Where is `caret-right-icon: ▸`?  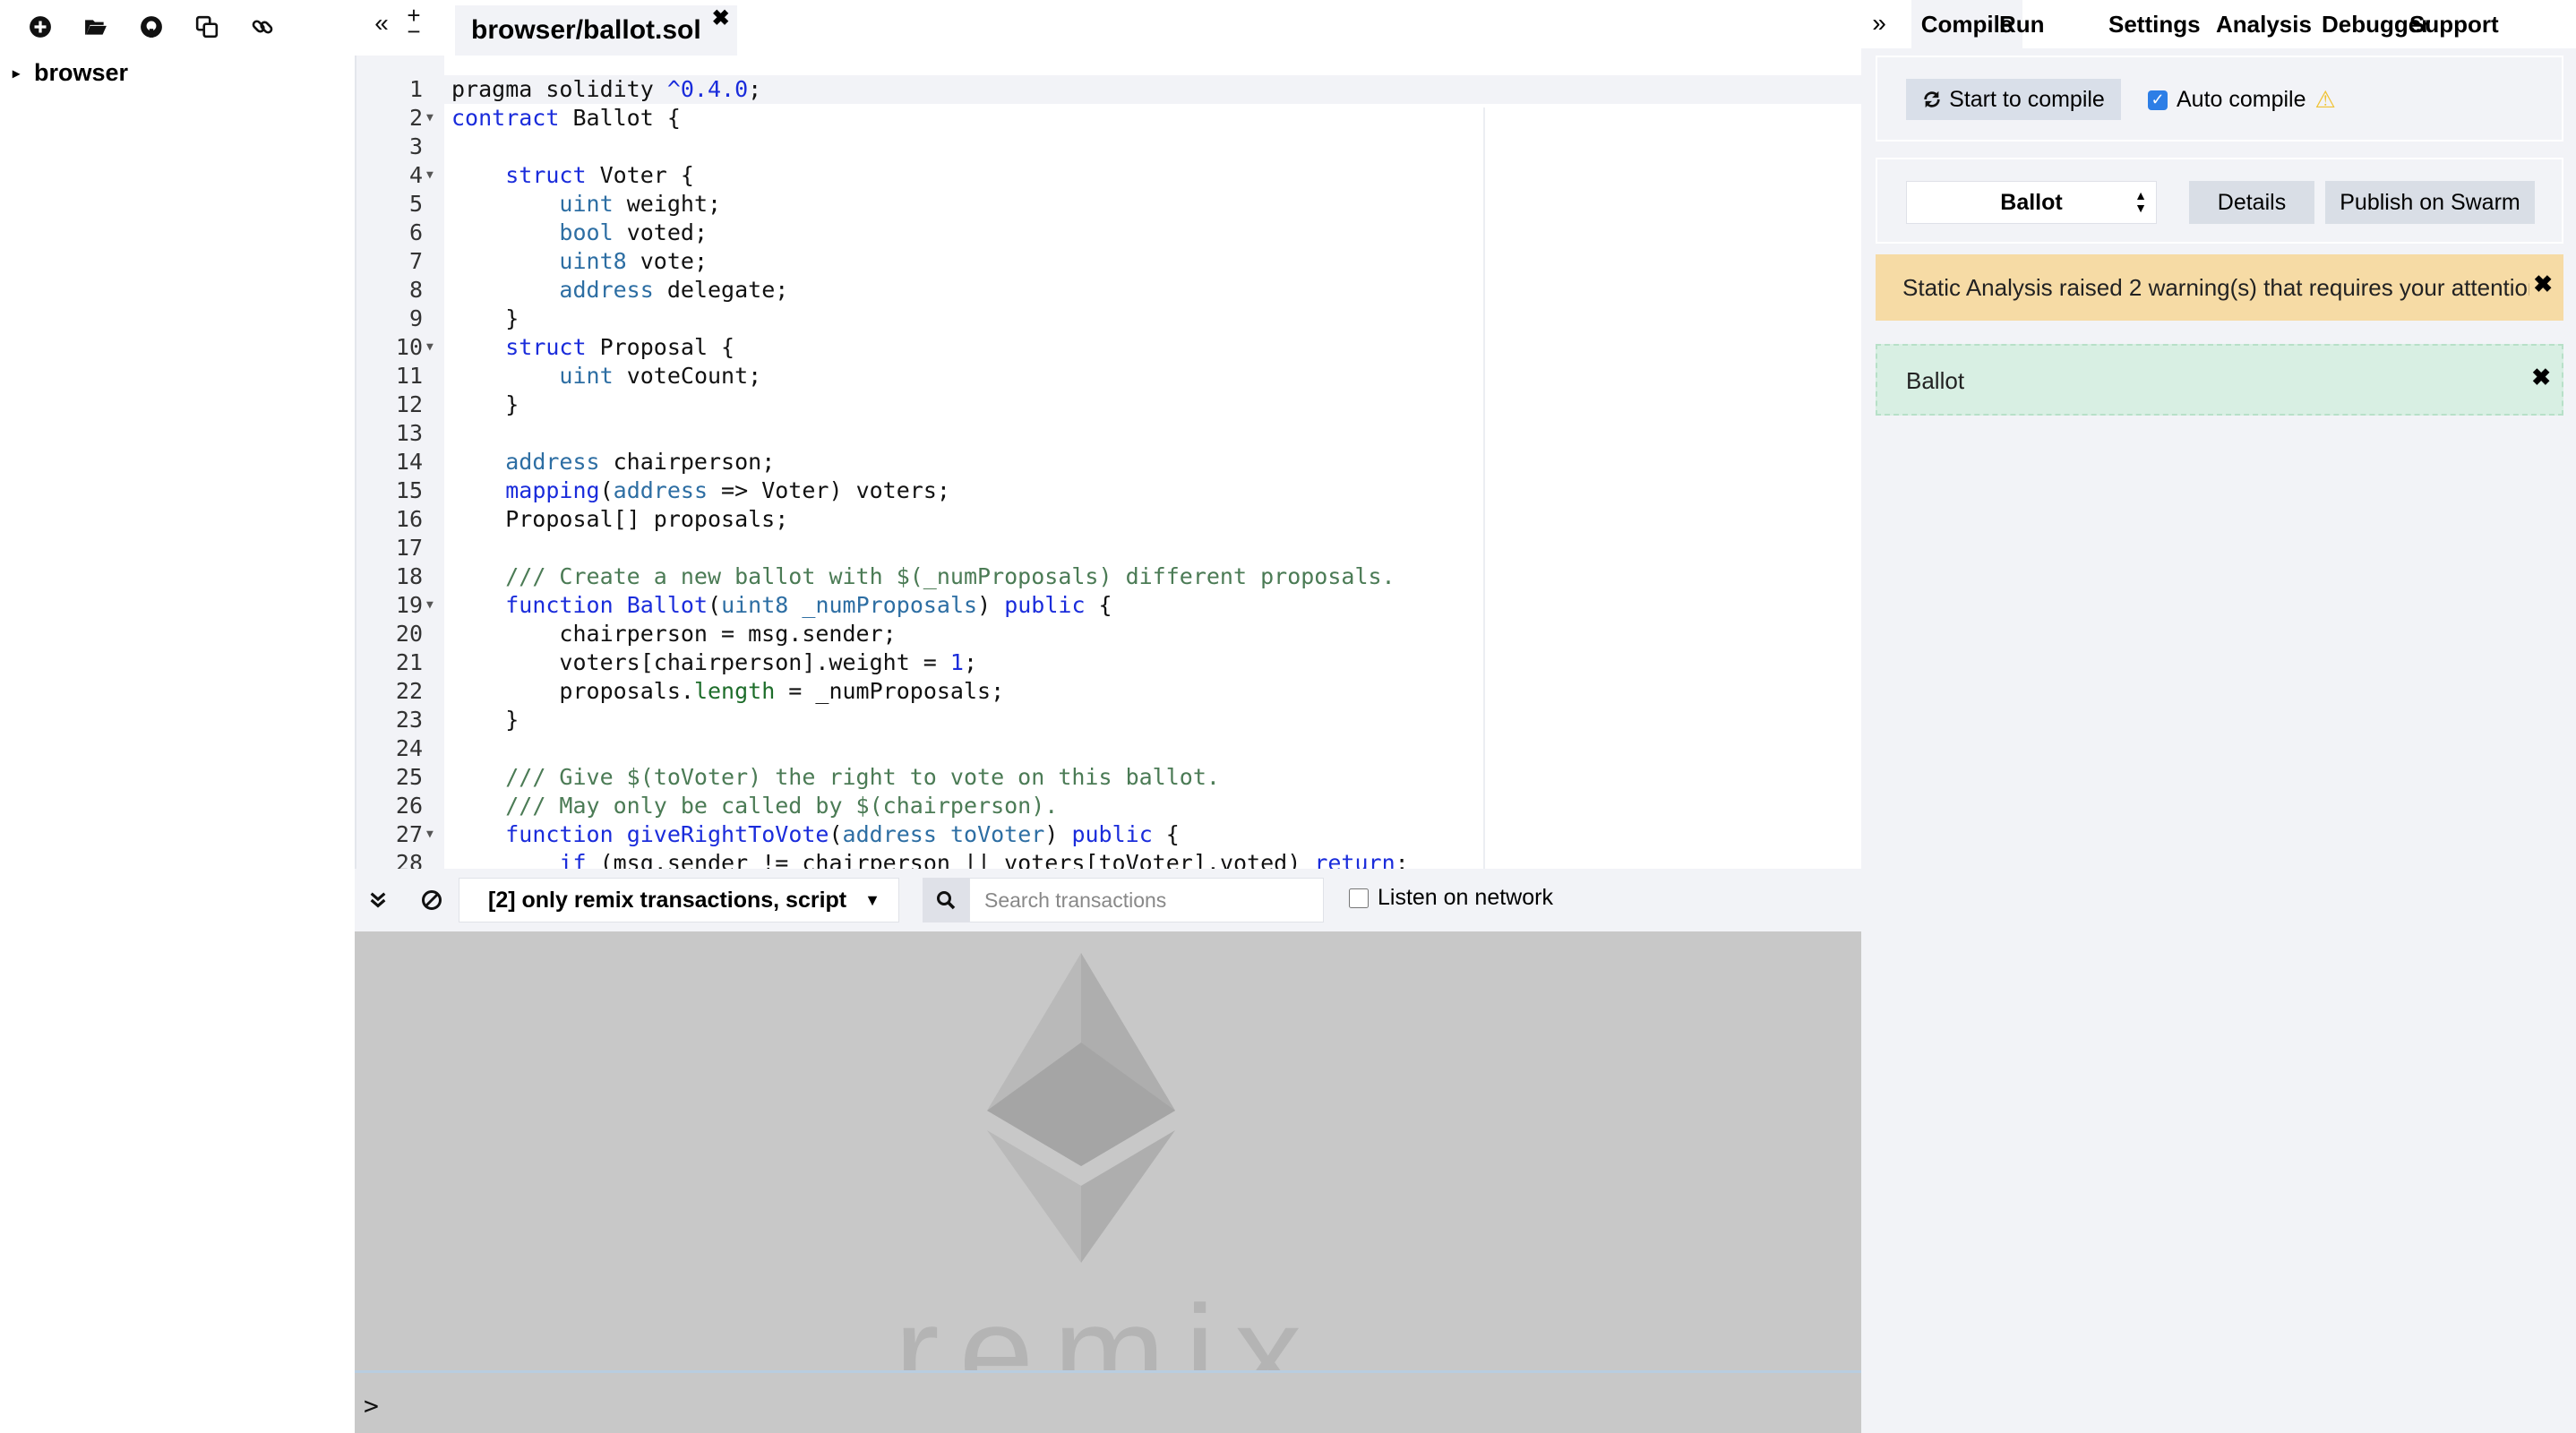
caret-right-icon: ▸ is located at coordinates (16, 73).